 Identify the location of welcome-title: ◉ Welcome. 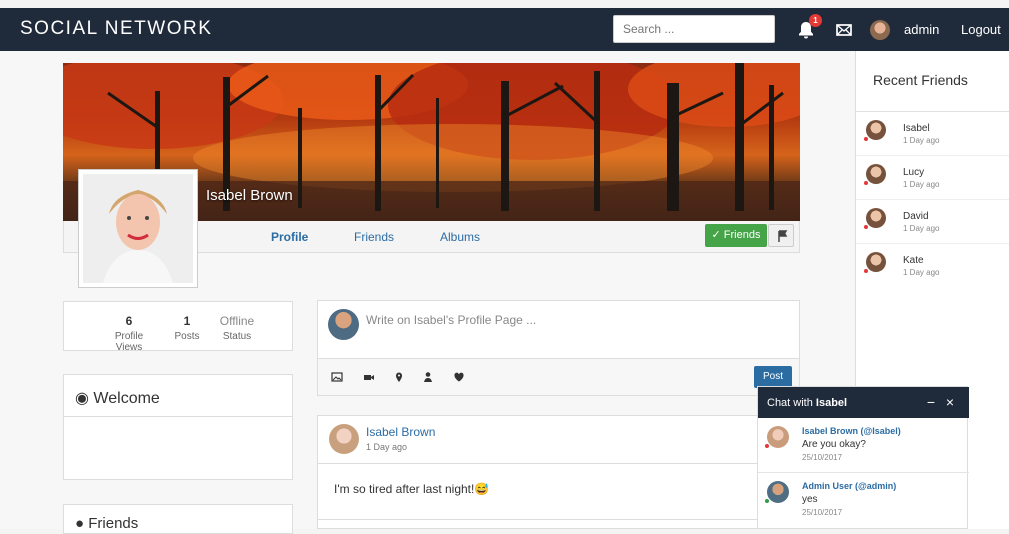
(117, 398).